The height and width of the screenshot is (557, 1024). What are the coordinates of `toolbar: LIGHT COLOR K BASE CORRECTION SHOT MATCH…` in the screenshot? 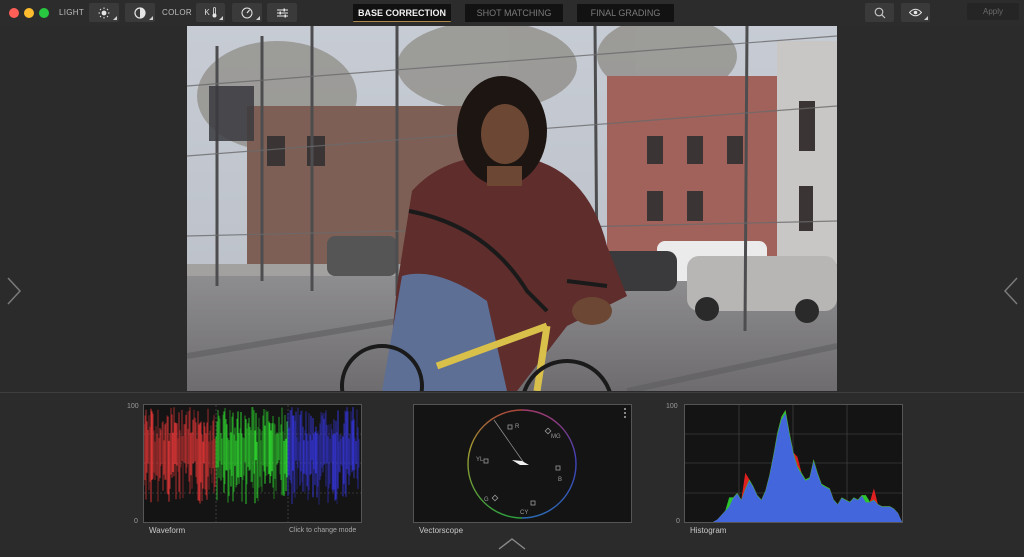 It's located at (512, 13).